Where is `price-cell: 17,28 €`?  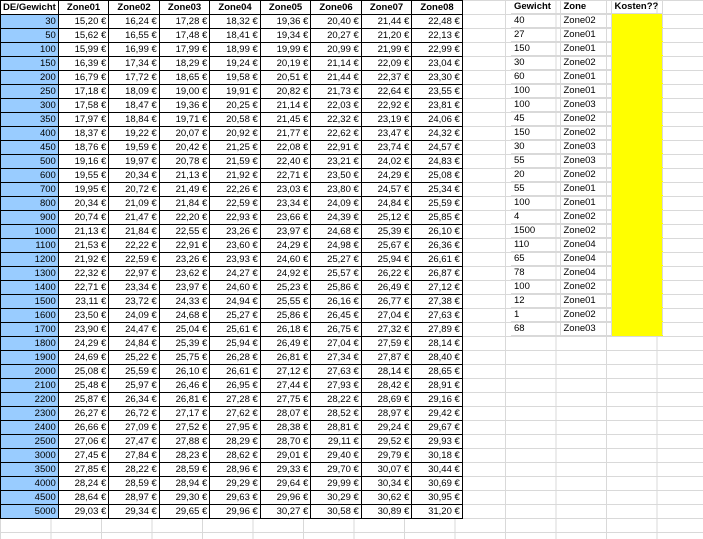
price-cell: 17,28 € is located at coordinates (184, 21).